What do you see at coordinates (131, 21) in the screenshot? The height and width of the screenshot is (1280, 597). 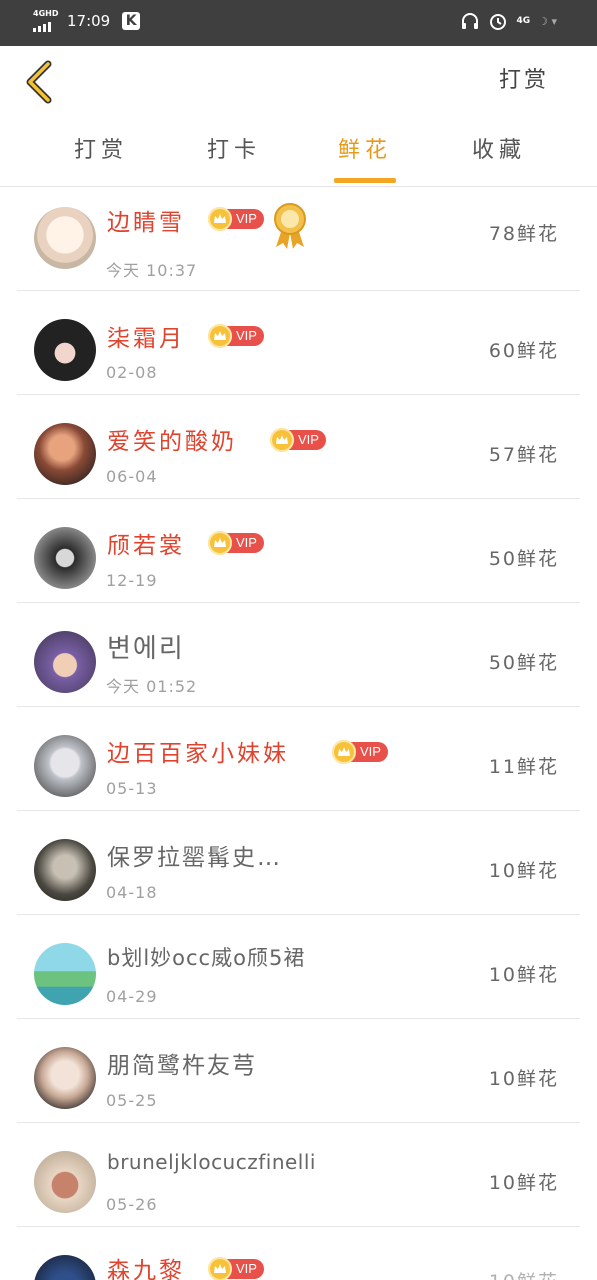 I see `app-notification-icon: K` at bounding box center [131, 21].